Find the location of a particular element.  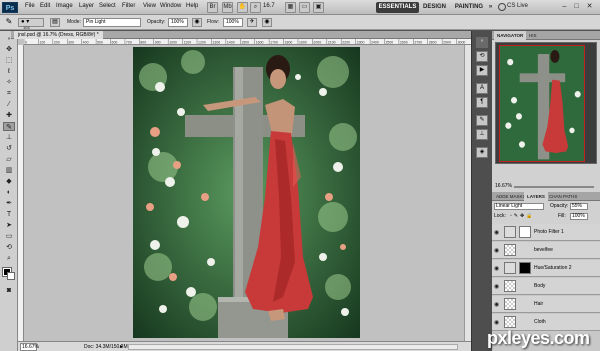

quick-mask-icon: ◙ is located at coordinates (9, 290).